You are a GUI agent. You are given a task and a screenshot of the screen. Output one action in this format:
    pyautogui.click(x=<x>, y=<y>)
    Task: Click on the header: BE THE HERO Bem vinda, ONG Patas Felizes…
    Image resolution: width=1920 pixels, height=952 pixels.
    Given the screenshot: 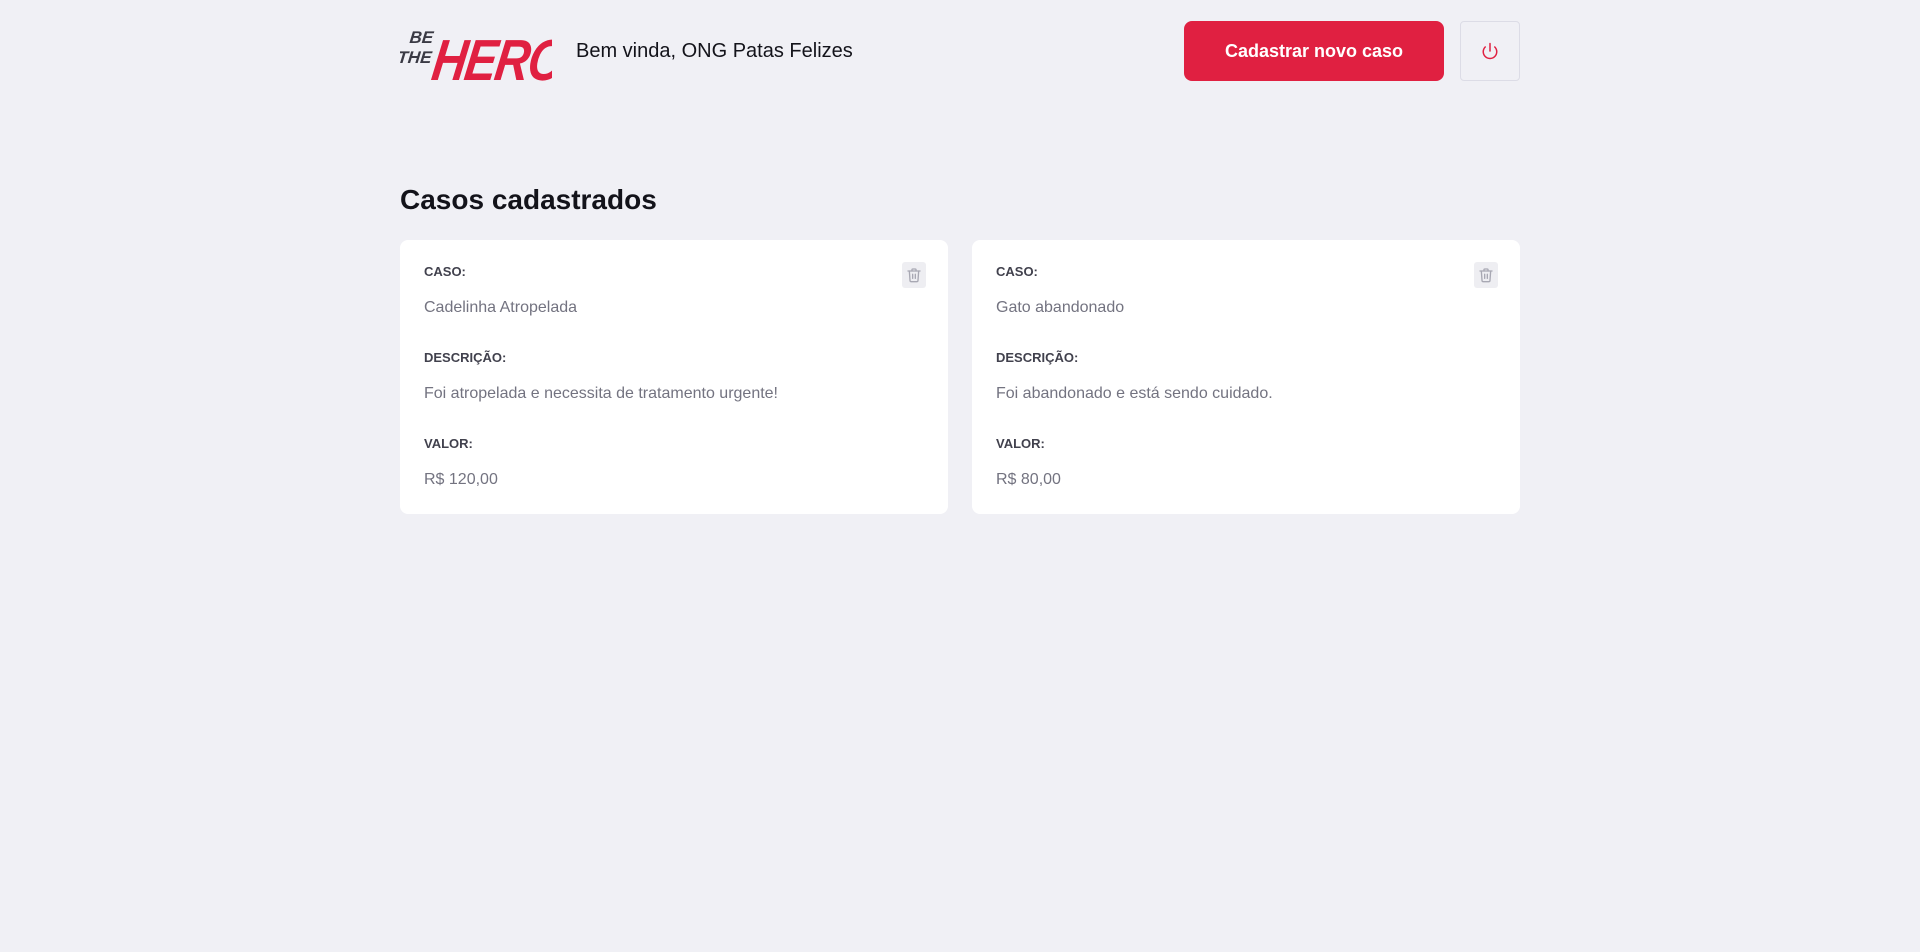 What is the action you would take?
    pyautogui.click(x=960, y=53)
    